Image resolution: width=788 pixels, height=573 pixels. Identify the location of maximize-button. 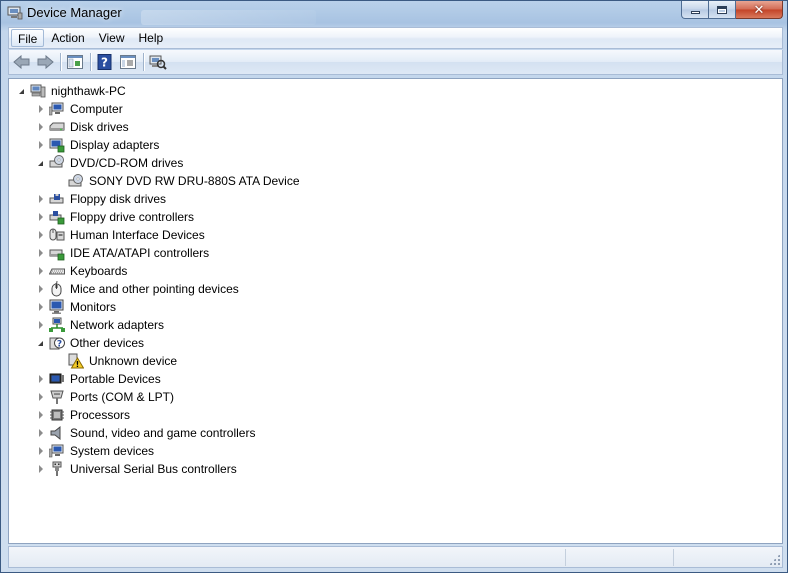
(722, 10).